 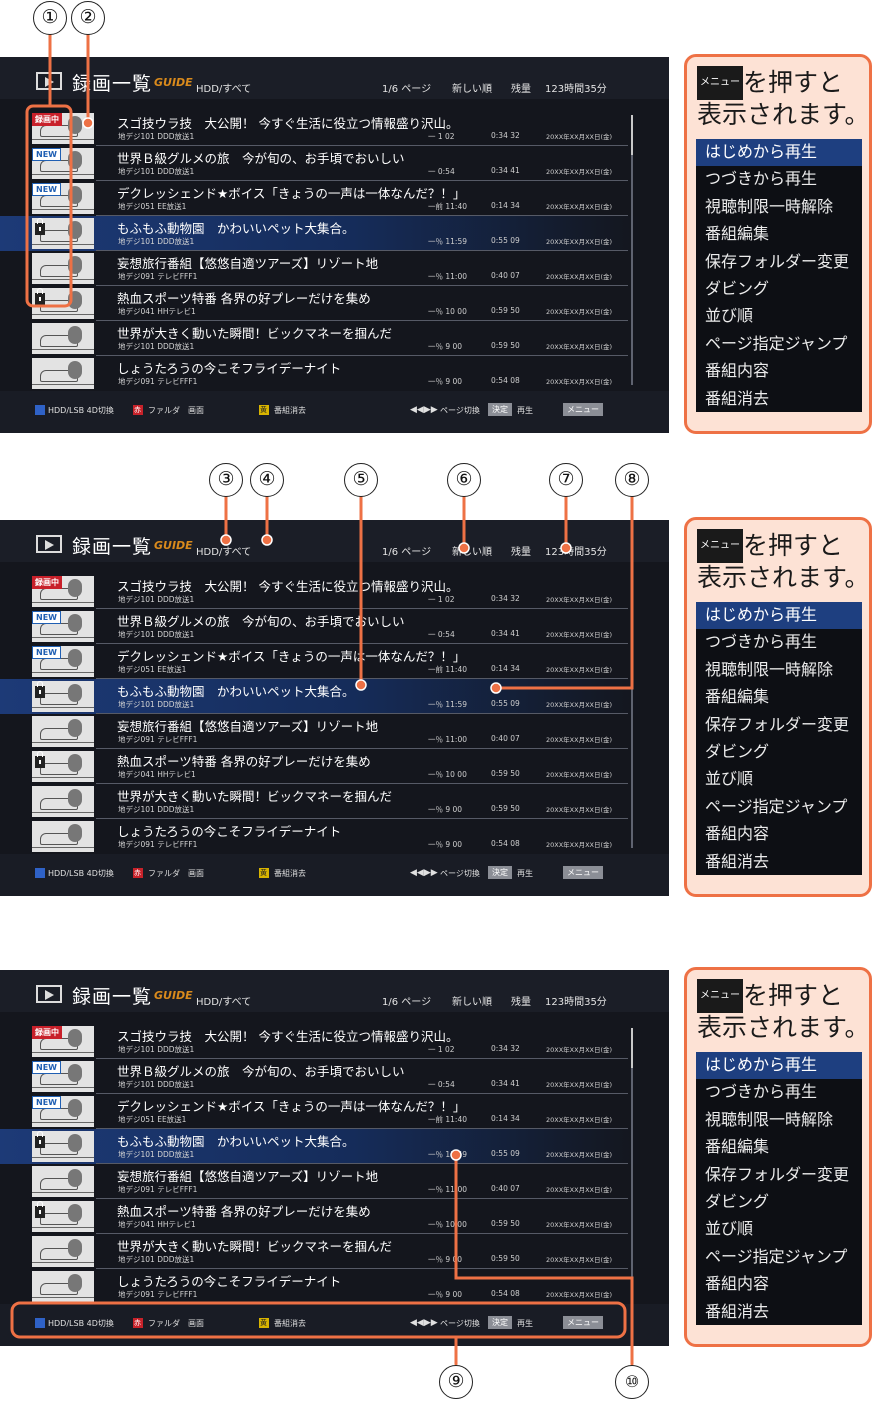 What do you see at coordinates (291, 193) in the screenshot?
I see `program-title: デクレッシェンド★ボイス「きょうの一声は一体なんだ？！」` at bounding box center [291, 193].